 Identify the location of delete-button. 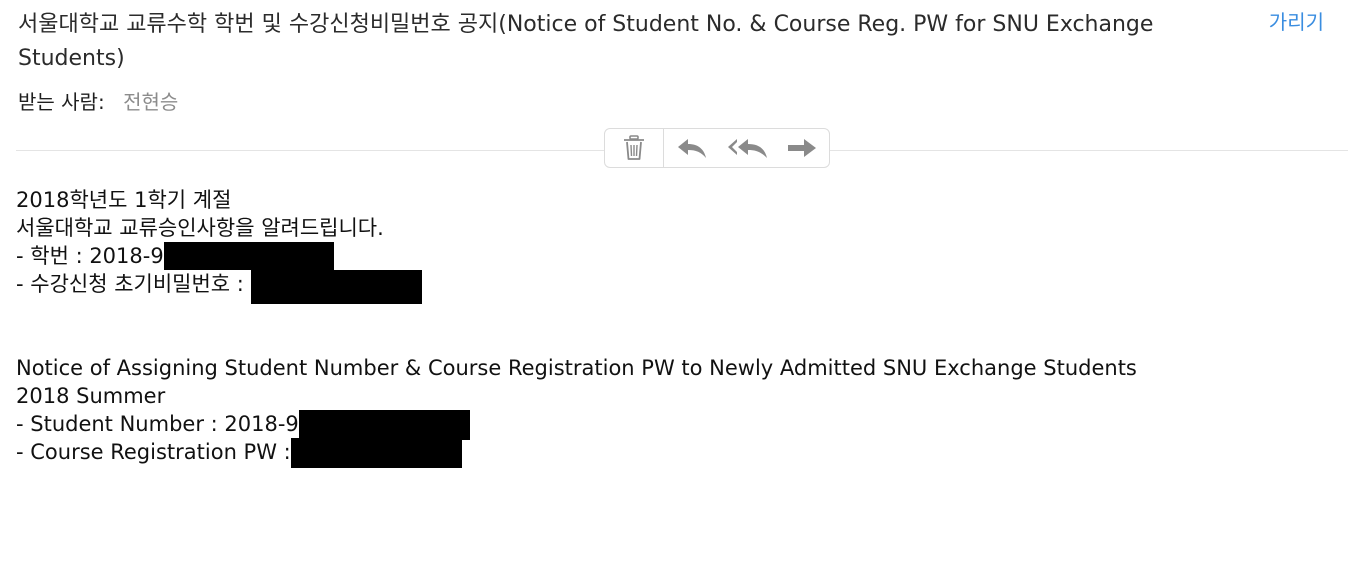
(634, 148).